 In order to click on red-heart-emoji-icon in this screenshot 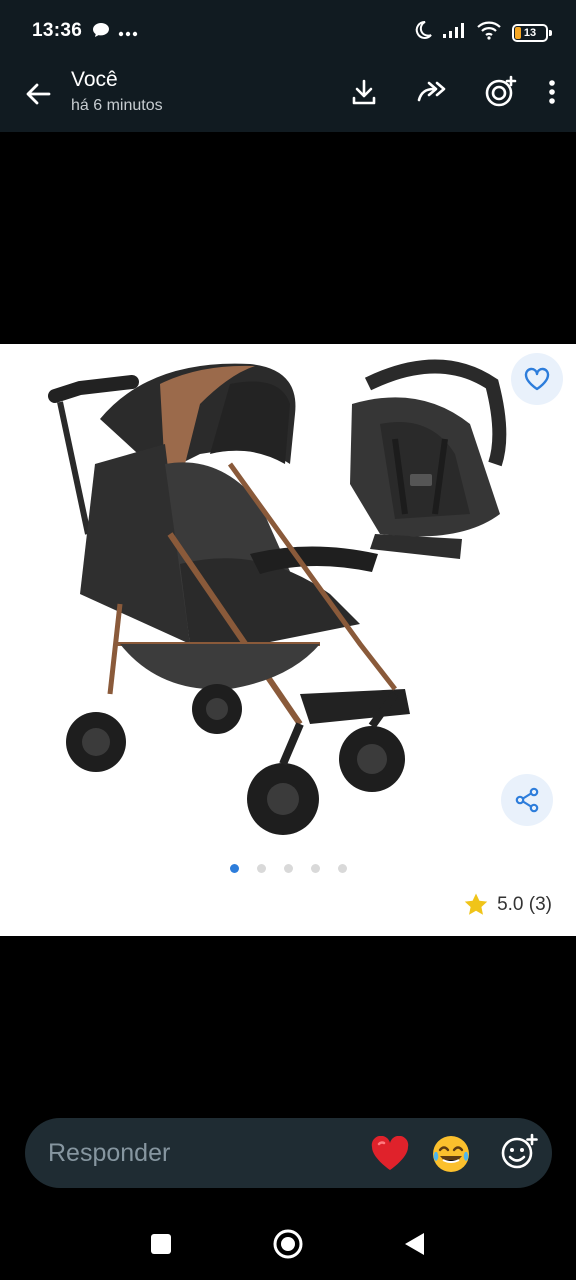, I will do `click(390, 1153)`.